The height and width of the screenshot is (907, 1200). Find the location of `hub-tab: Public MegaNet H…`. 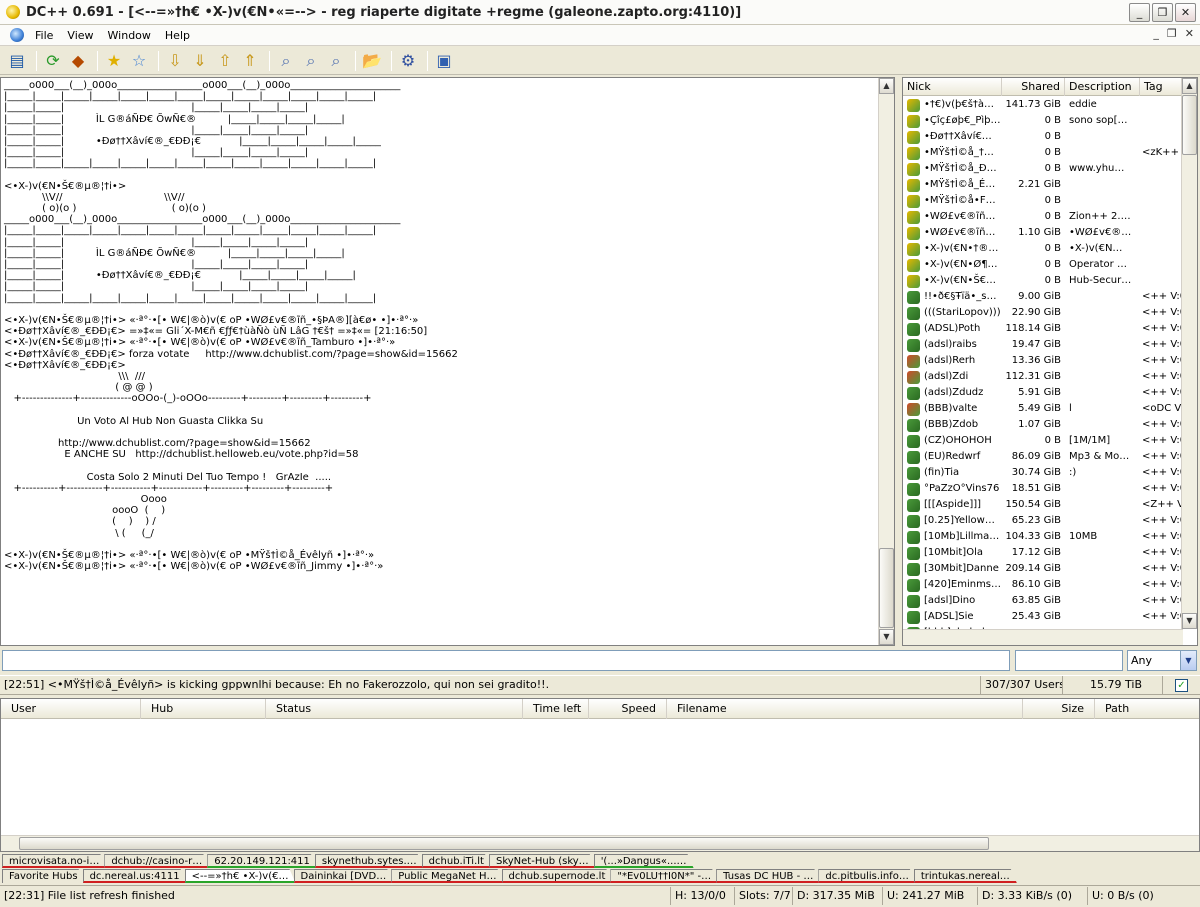

hub-tab: Public MegaNet H… is located at coordinates (447, 876).